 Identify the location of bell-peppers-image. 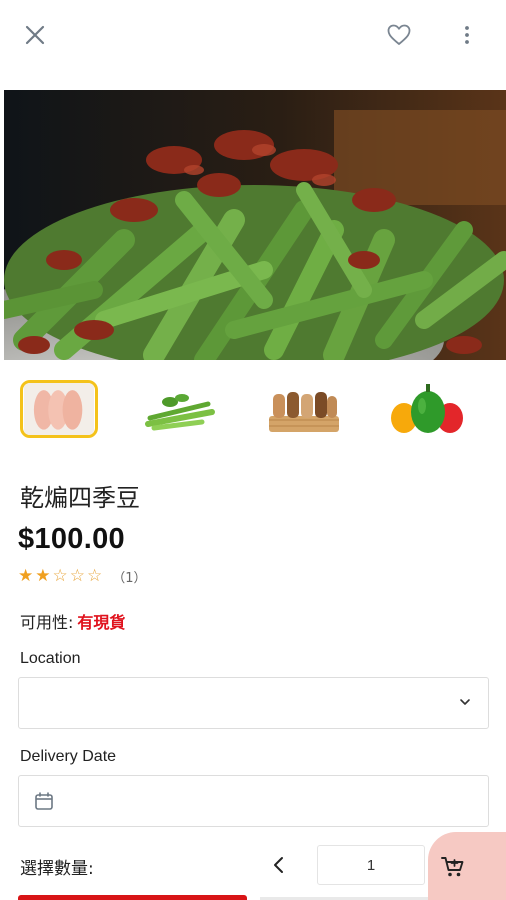
(427, 409).